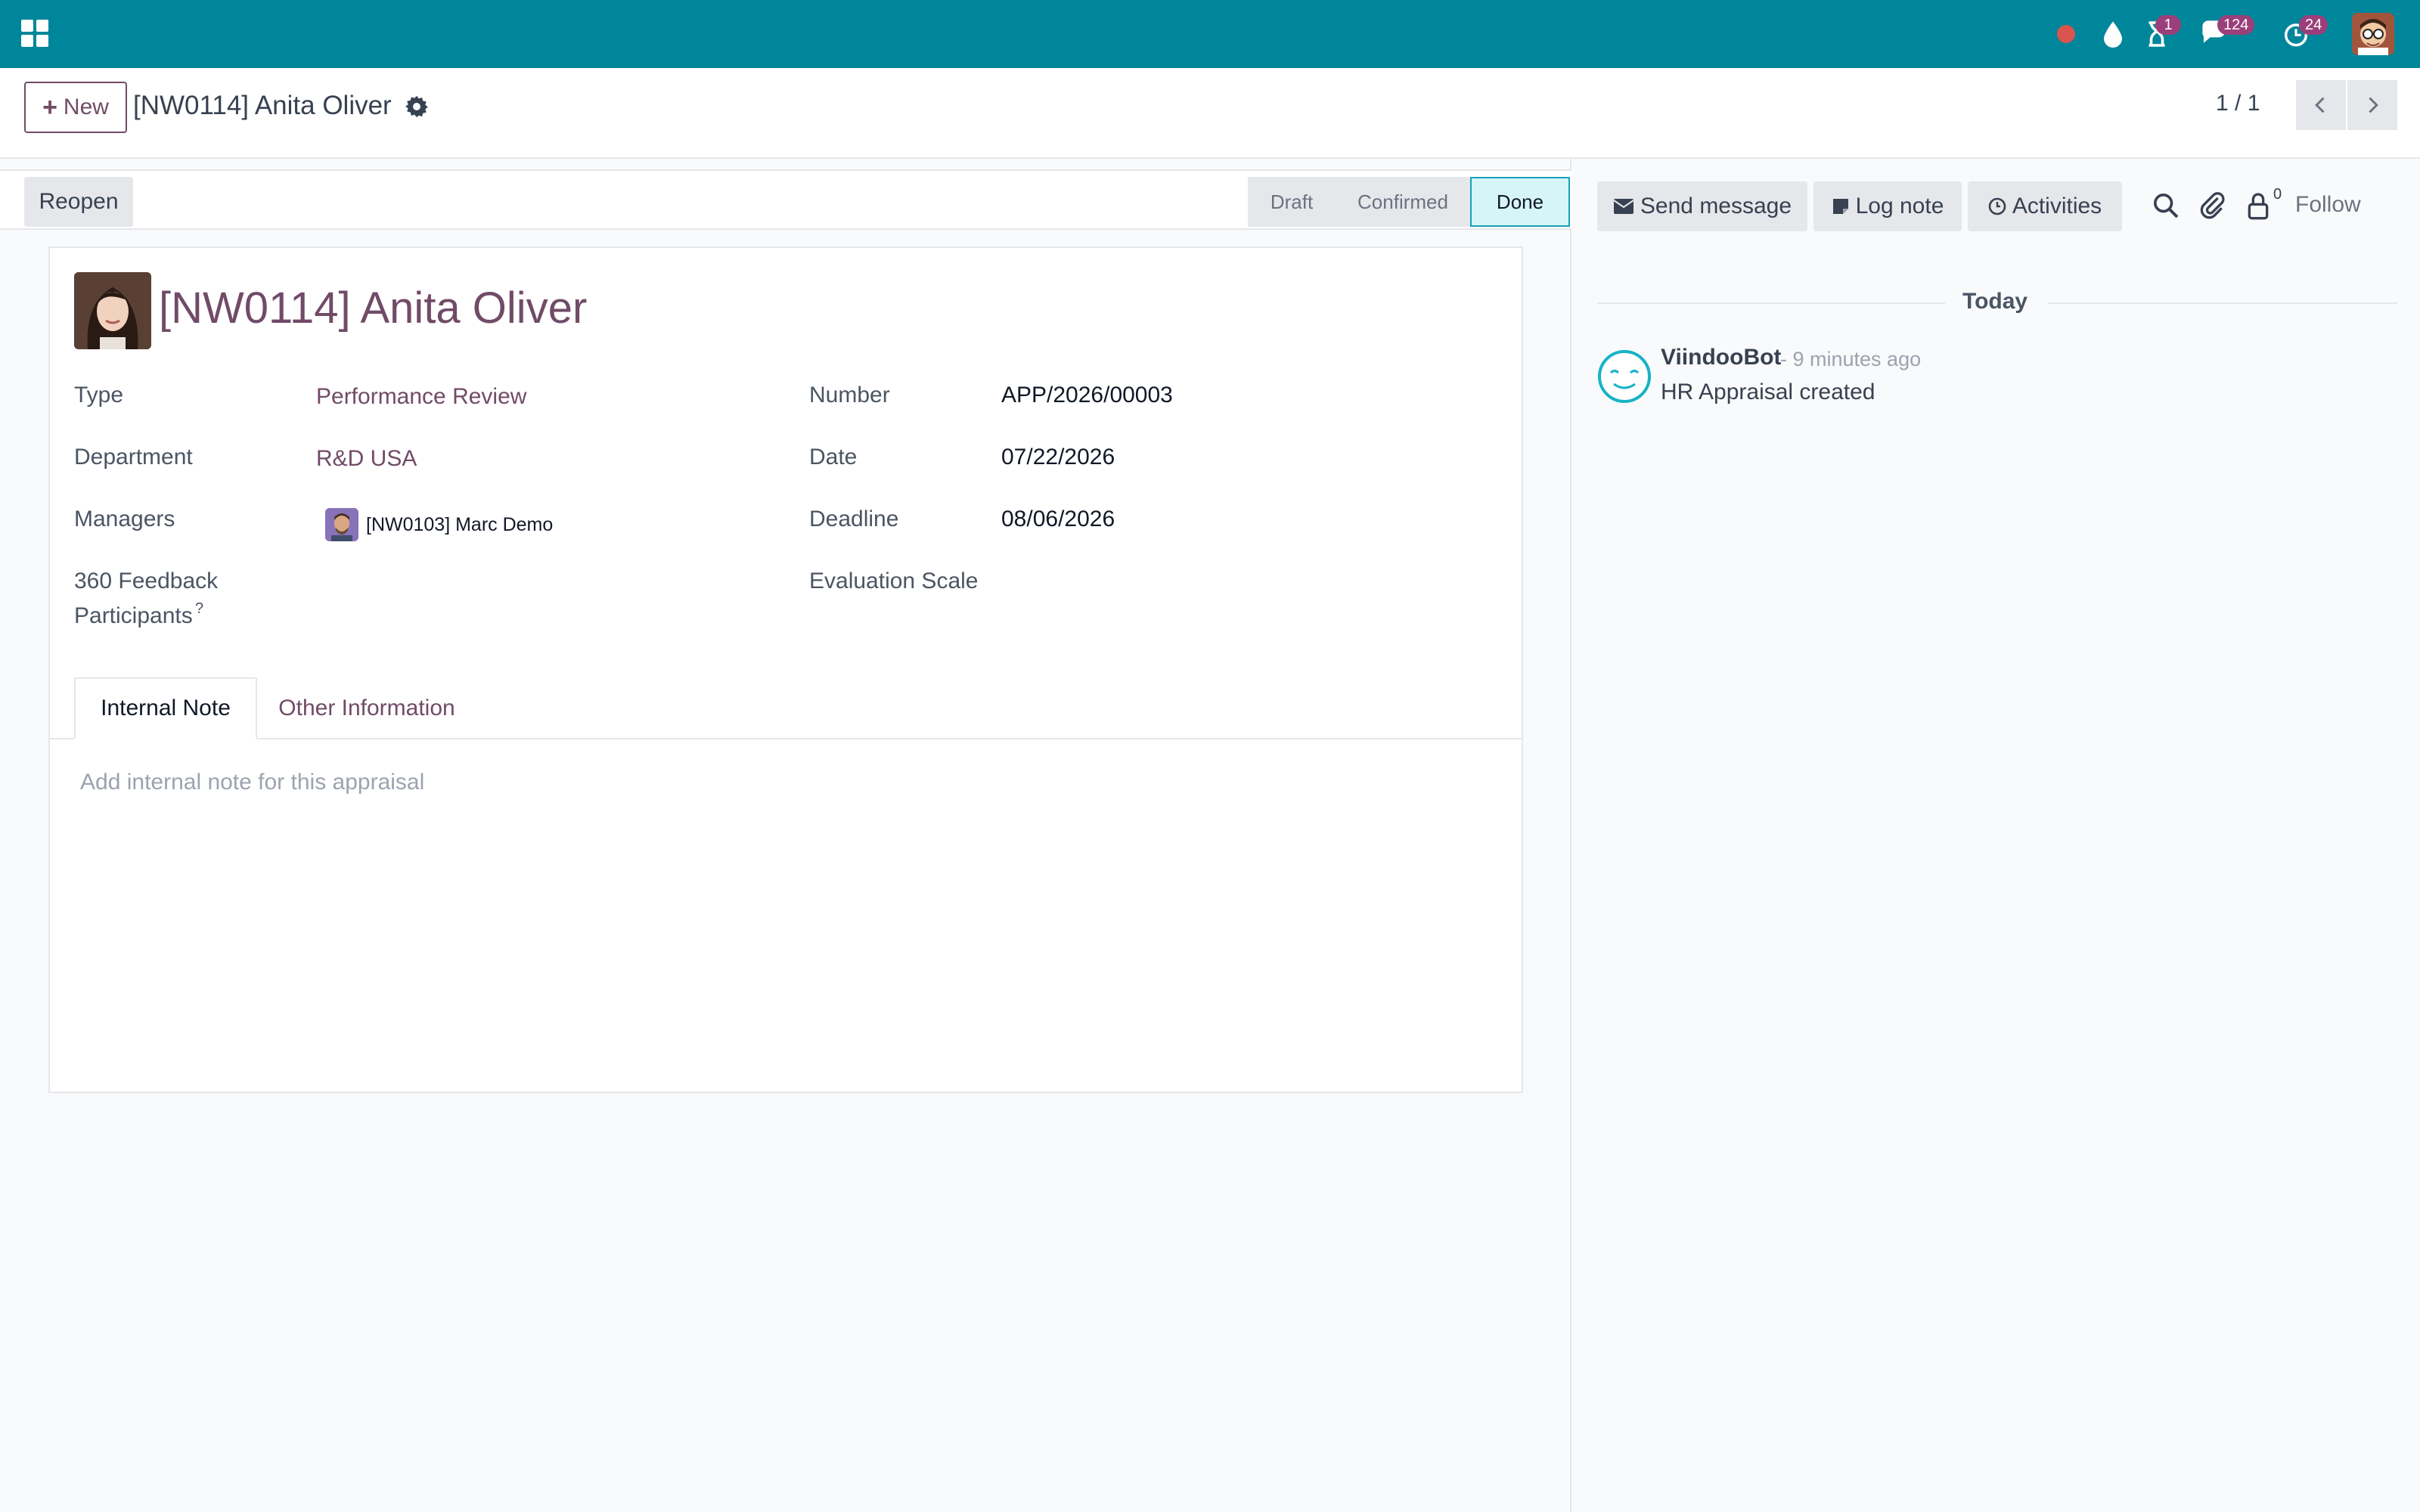  Describe the element at coordinates (366, 708) in the screenshot. I see `tab-other-information: Other Information` at that location.